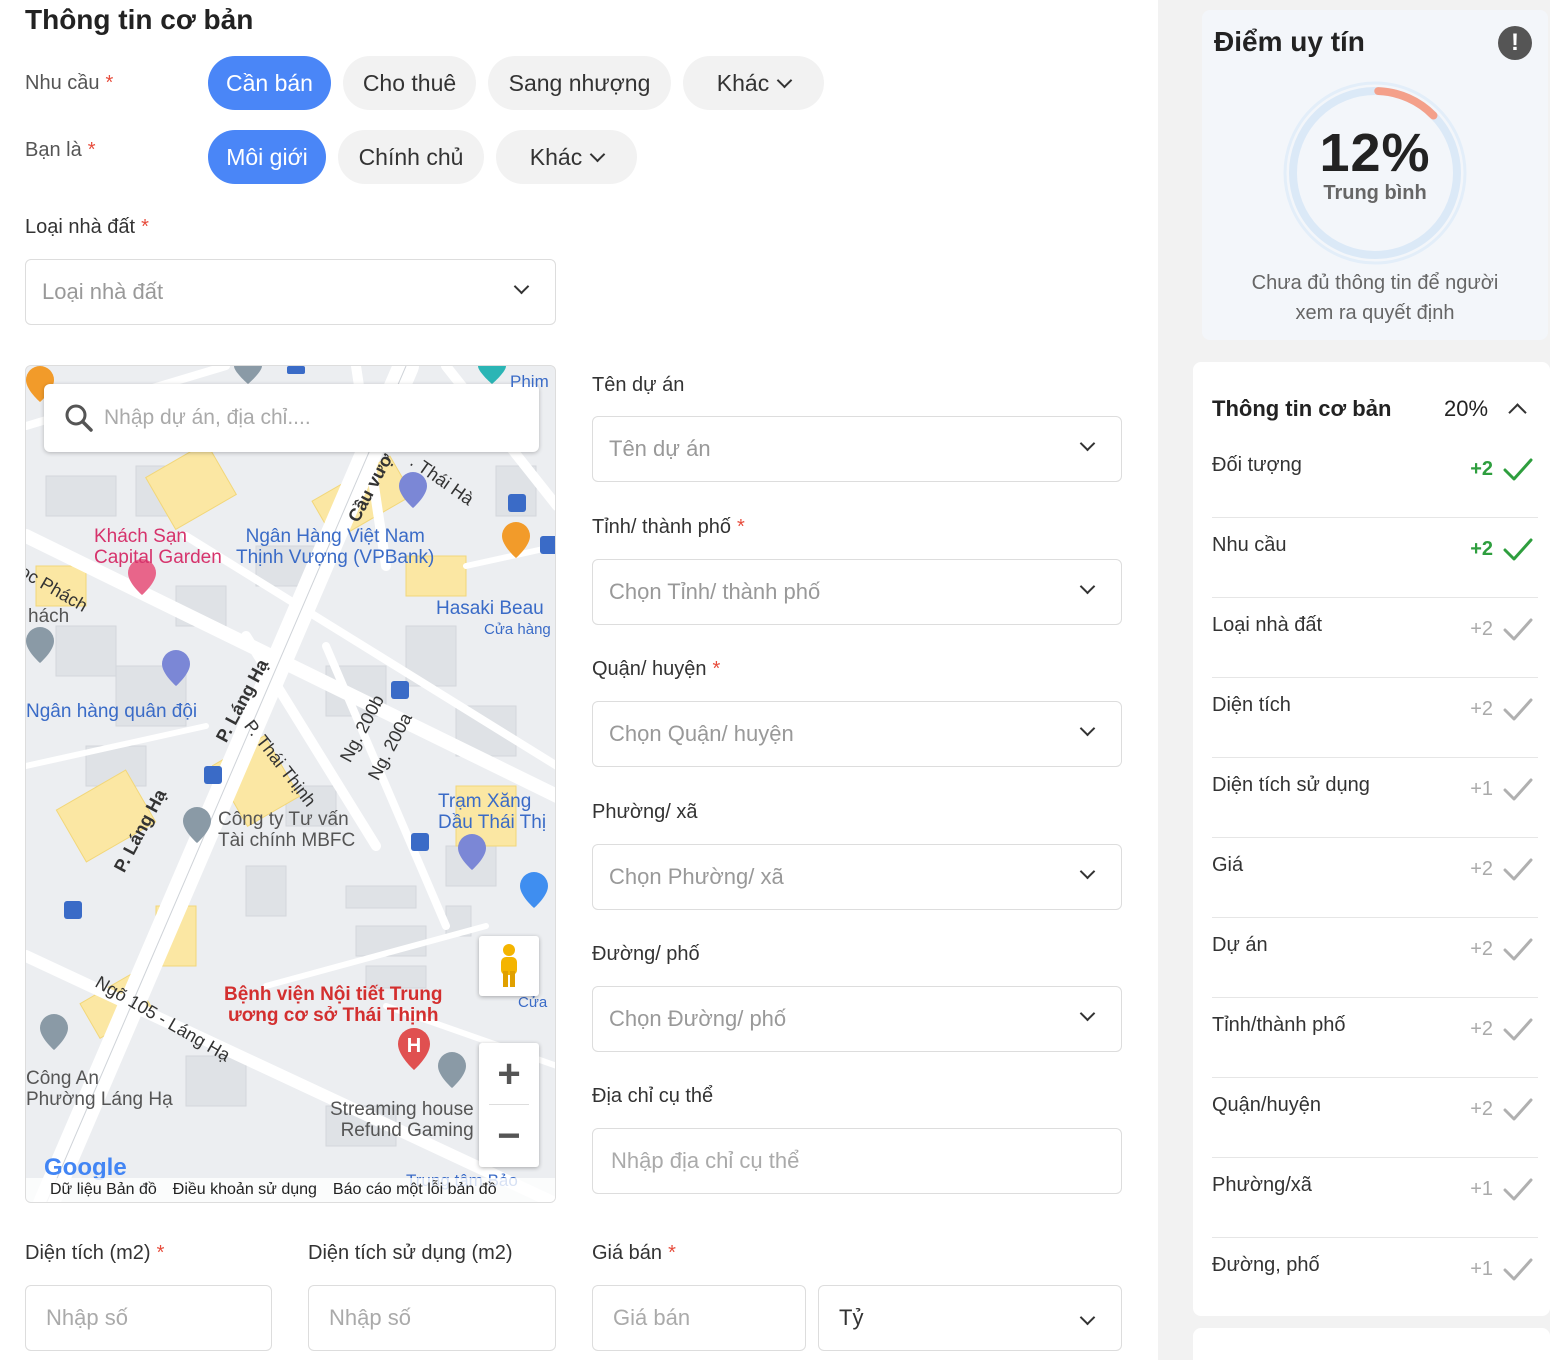  What do you see at coordinates (79, 418) in the screenshot?
I see `search-icon` at bounding box center [79, 418].